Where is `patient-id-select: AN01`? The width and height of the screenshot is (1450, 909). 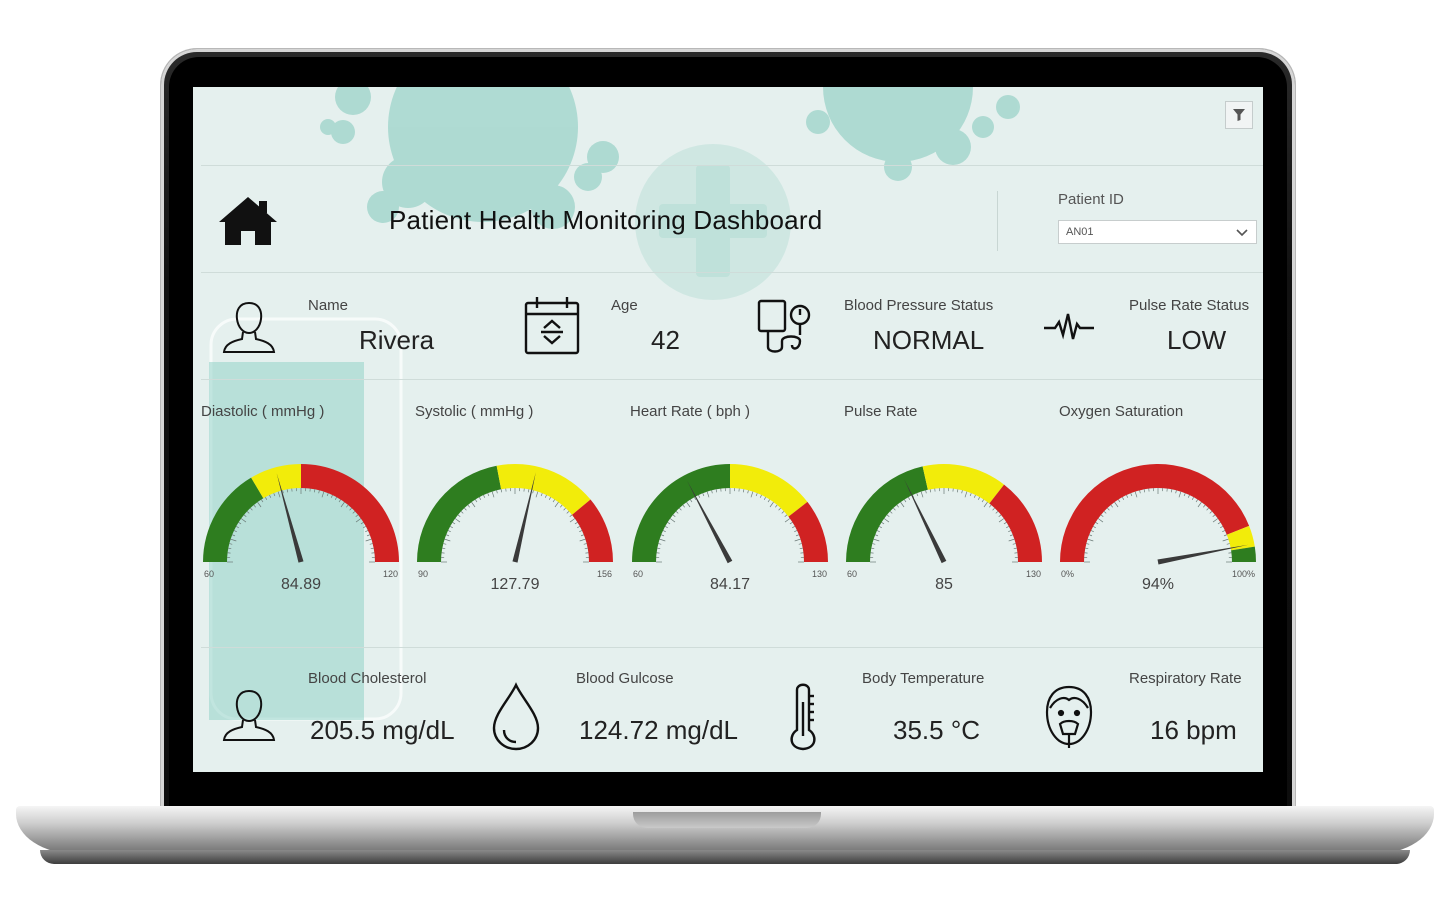 patient-id-select: AN01 is located at coordinates (1157, 232).